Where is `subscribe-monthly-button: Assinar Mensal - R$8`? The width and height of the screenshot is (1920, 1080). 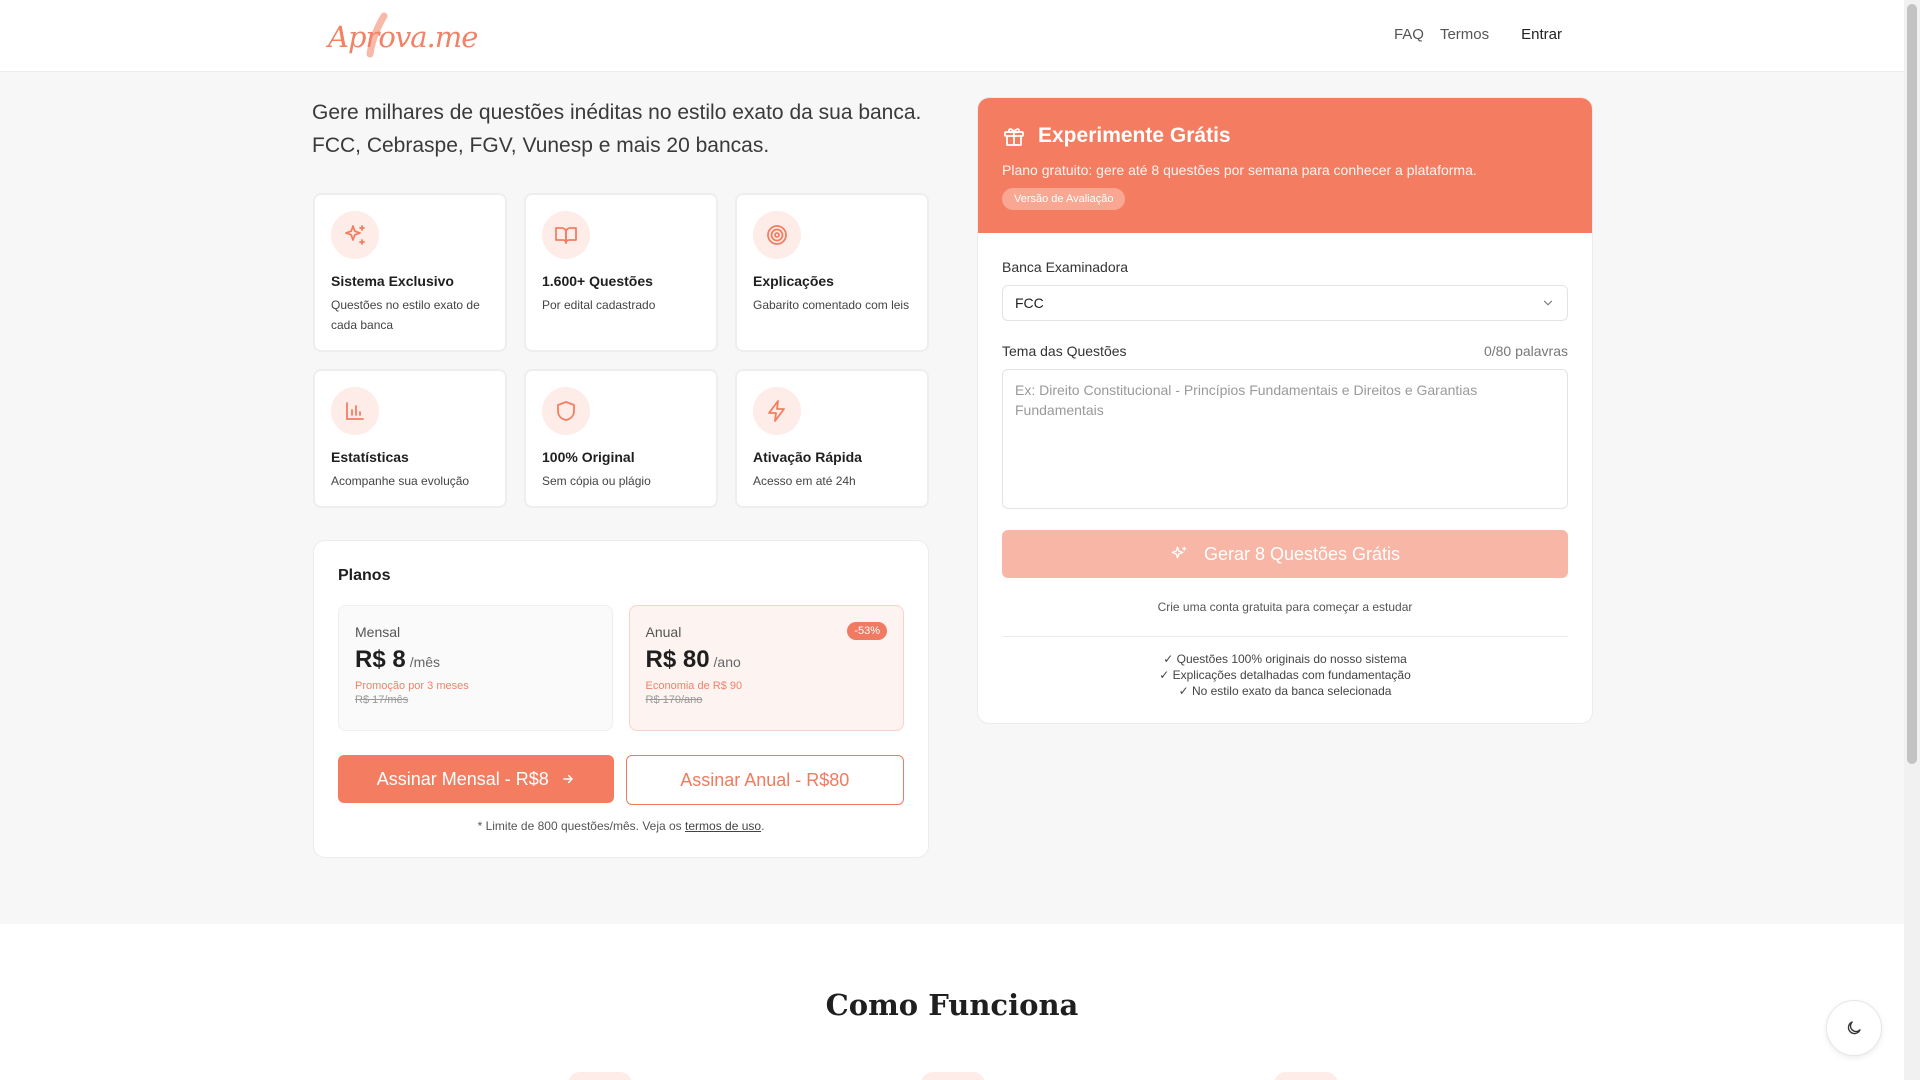
subscribe-monthly-button: Assinar Mensal - R$8 is located at coordinates (476, 779).